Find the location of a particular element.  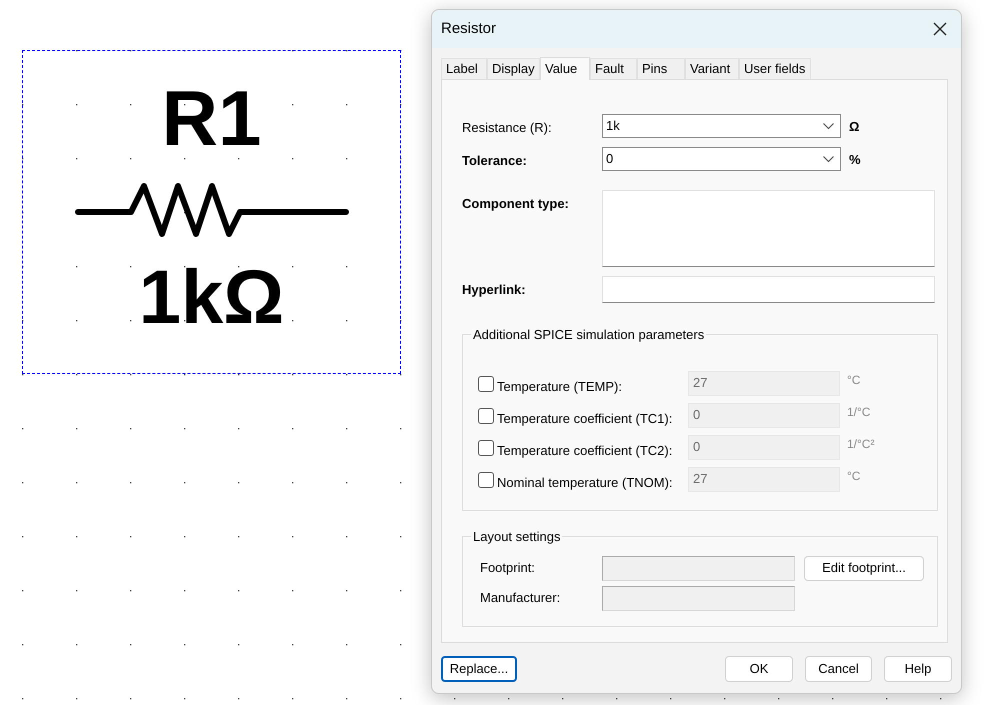

window-title: Resistor is located at coordinates (468, 28).